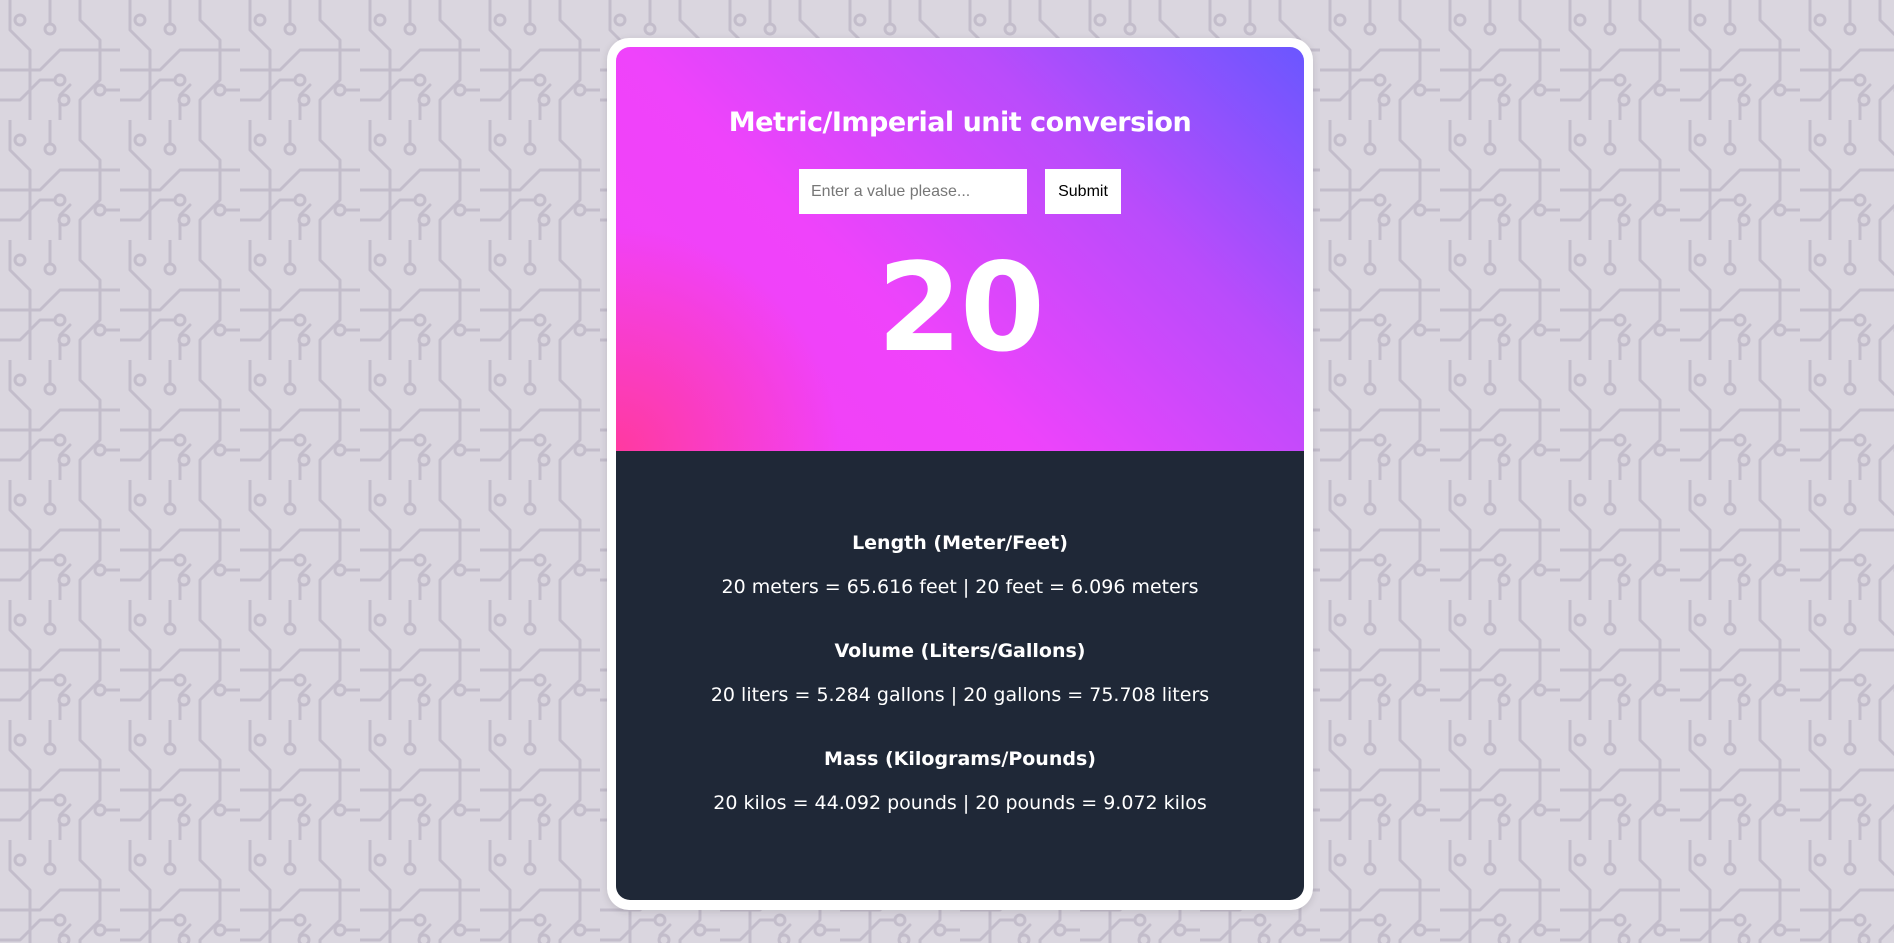 The height and width of the screenshot is (943, 1894). I want to click on value-input, so click(913, 191).